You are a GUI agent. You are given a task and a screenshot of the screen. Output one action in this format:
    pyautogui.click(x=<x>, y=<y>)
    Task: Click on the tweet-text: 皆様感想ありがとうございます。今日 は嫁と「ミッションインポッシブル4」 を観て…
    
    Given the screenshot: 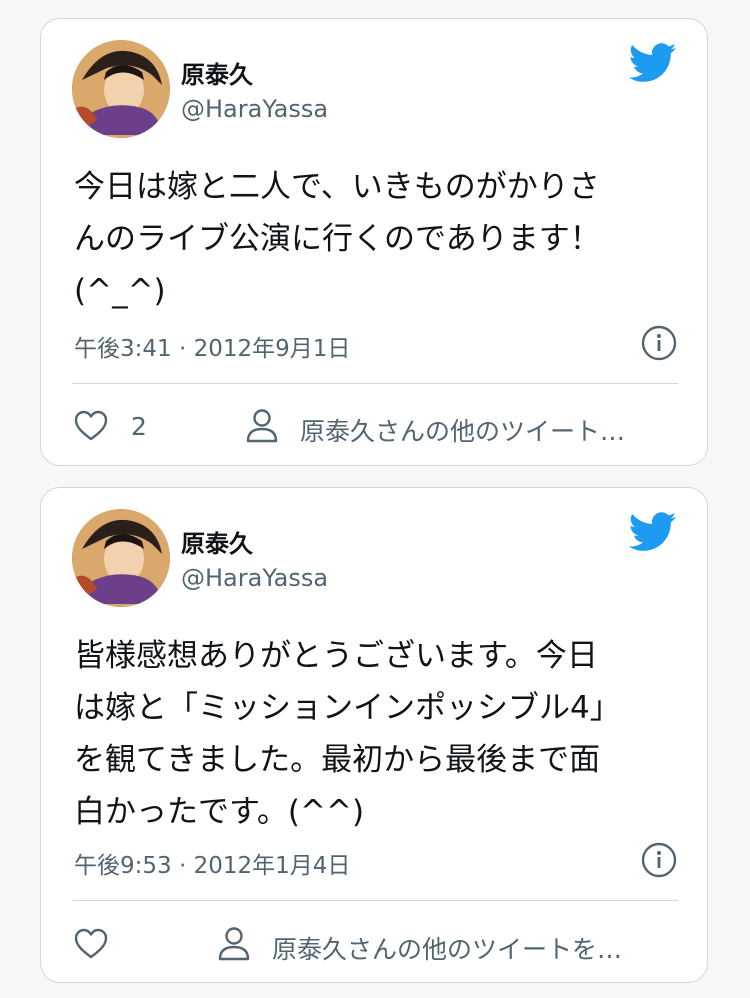 What is the action you would take?
    pyautogui.click(x=347, y=734)
    